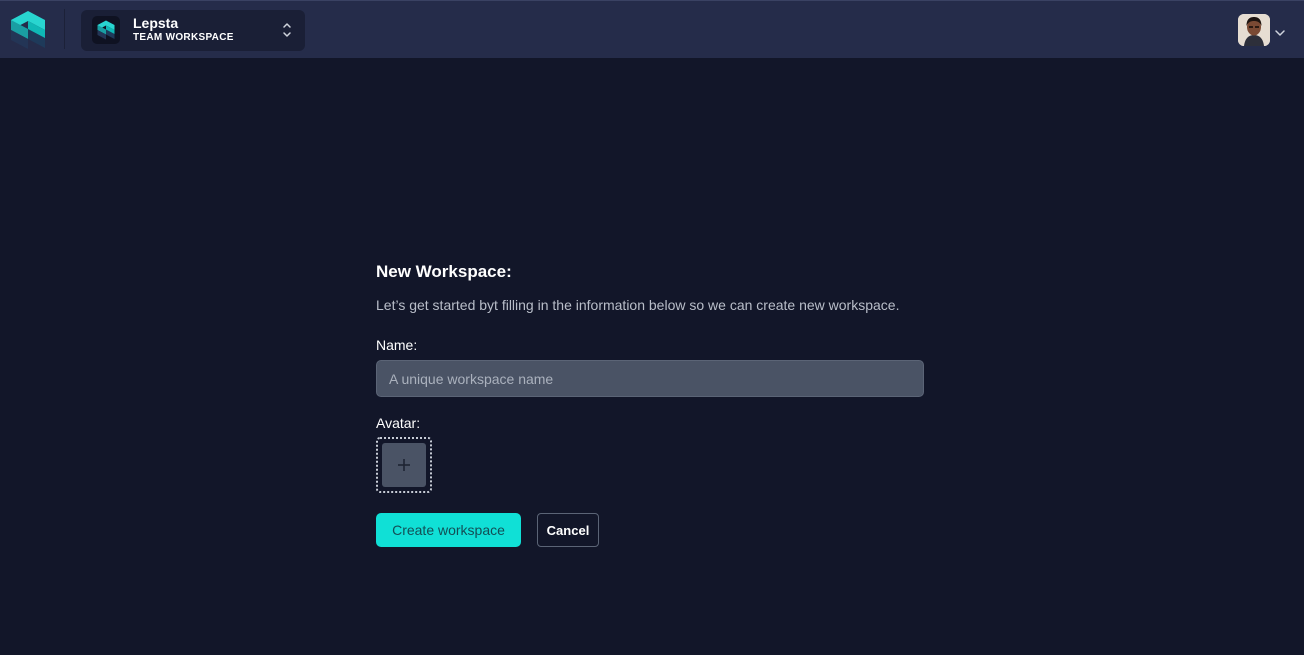  I want to click on header-divider, so click(64, 29).